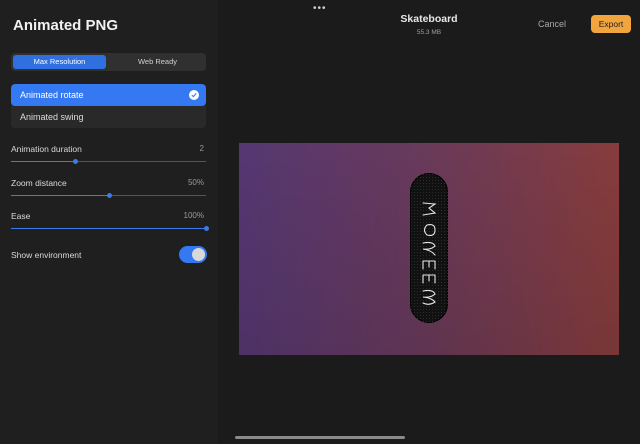 The height and width of the screenshot is (444, 640). Describe the element at coordinates (429, 253) in the screenshot. I see `board-lettering-graphic` at that location.